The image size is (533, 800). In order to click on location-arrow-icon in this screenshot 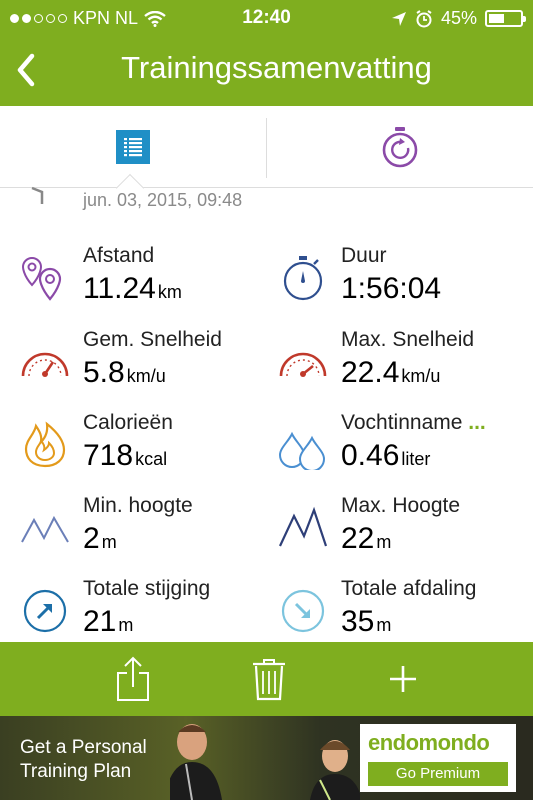, I will do `click(398, 18)`.